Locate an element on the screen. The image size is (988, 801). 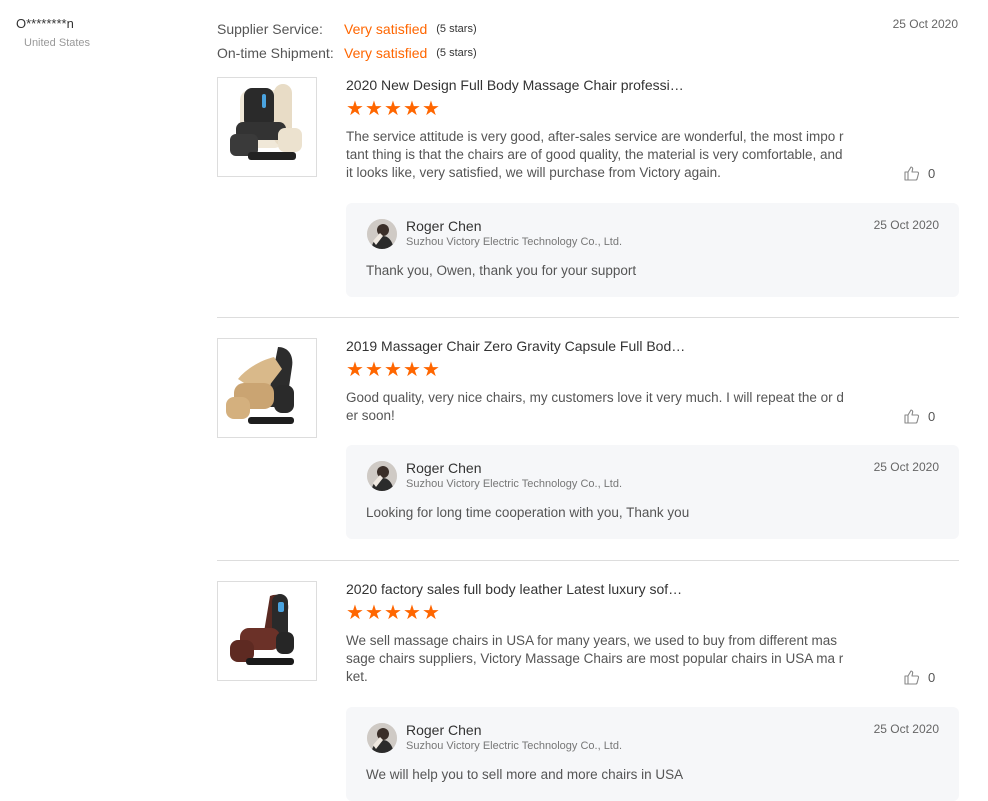
review-date: 25 Oct 2020 is located at coordinates (925, 24).